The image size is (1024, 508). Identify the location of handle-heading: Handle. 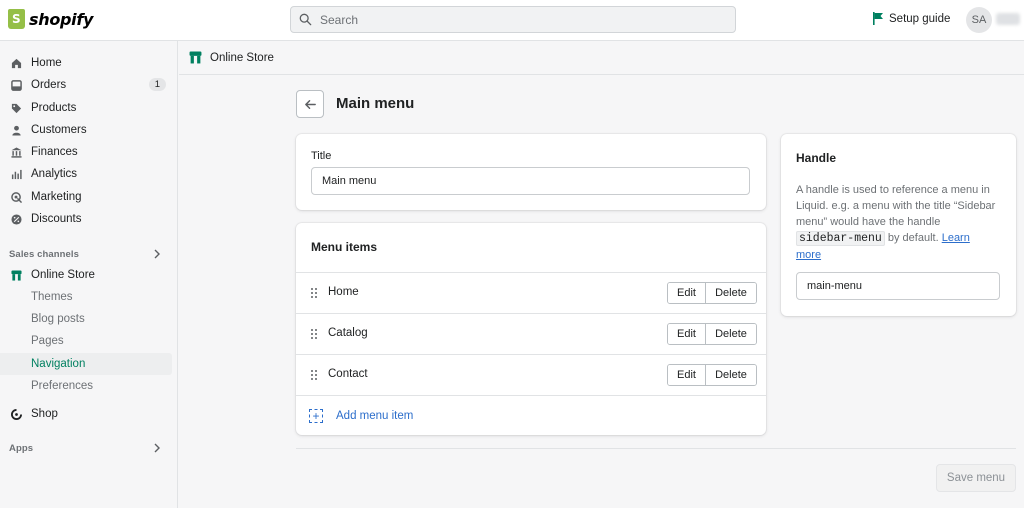
(816, 158).